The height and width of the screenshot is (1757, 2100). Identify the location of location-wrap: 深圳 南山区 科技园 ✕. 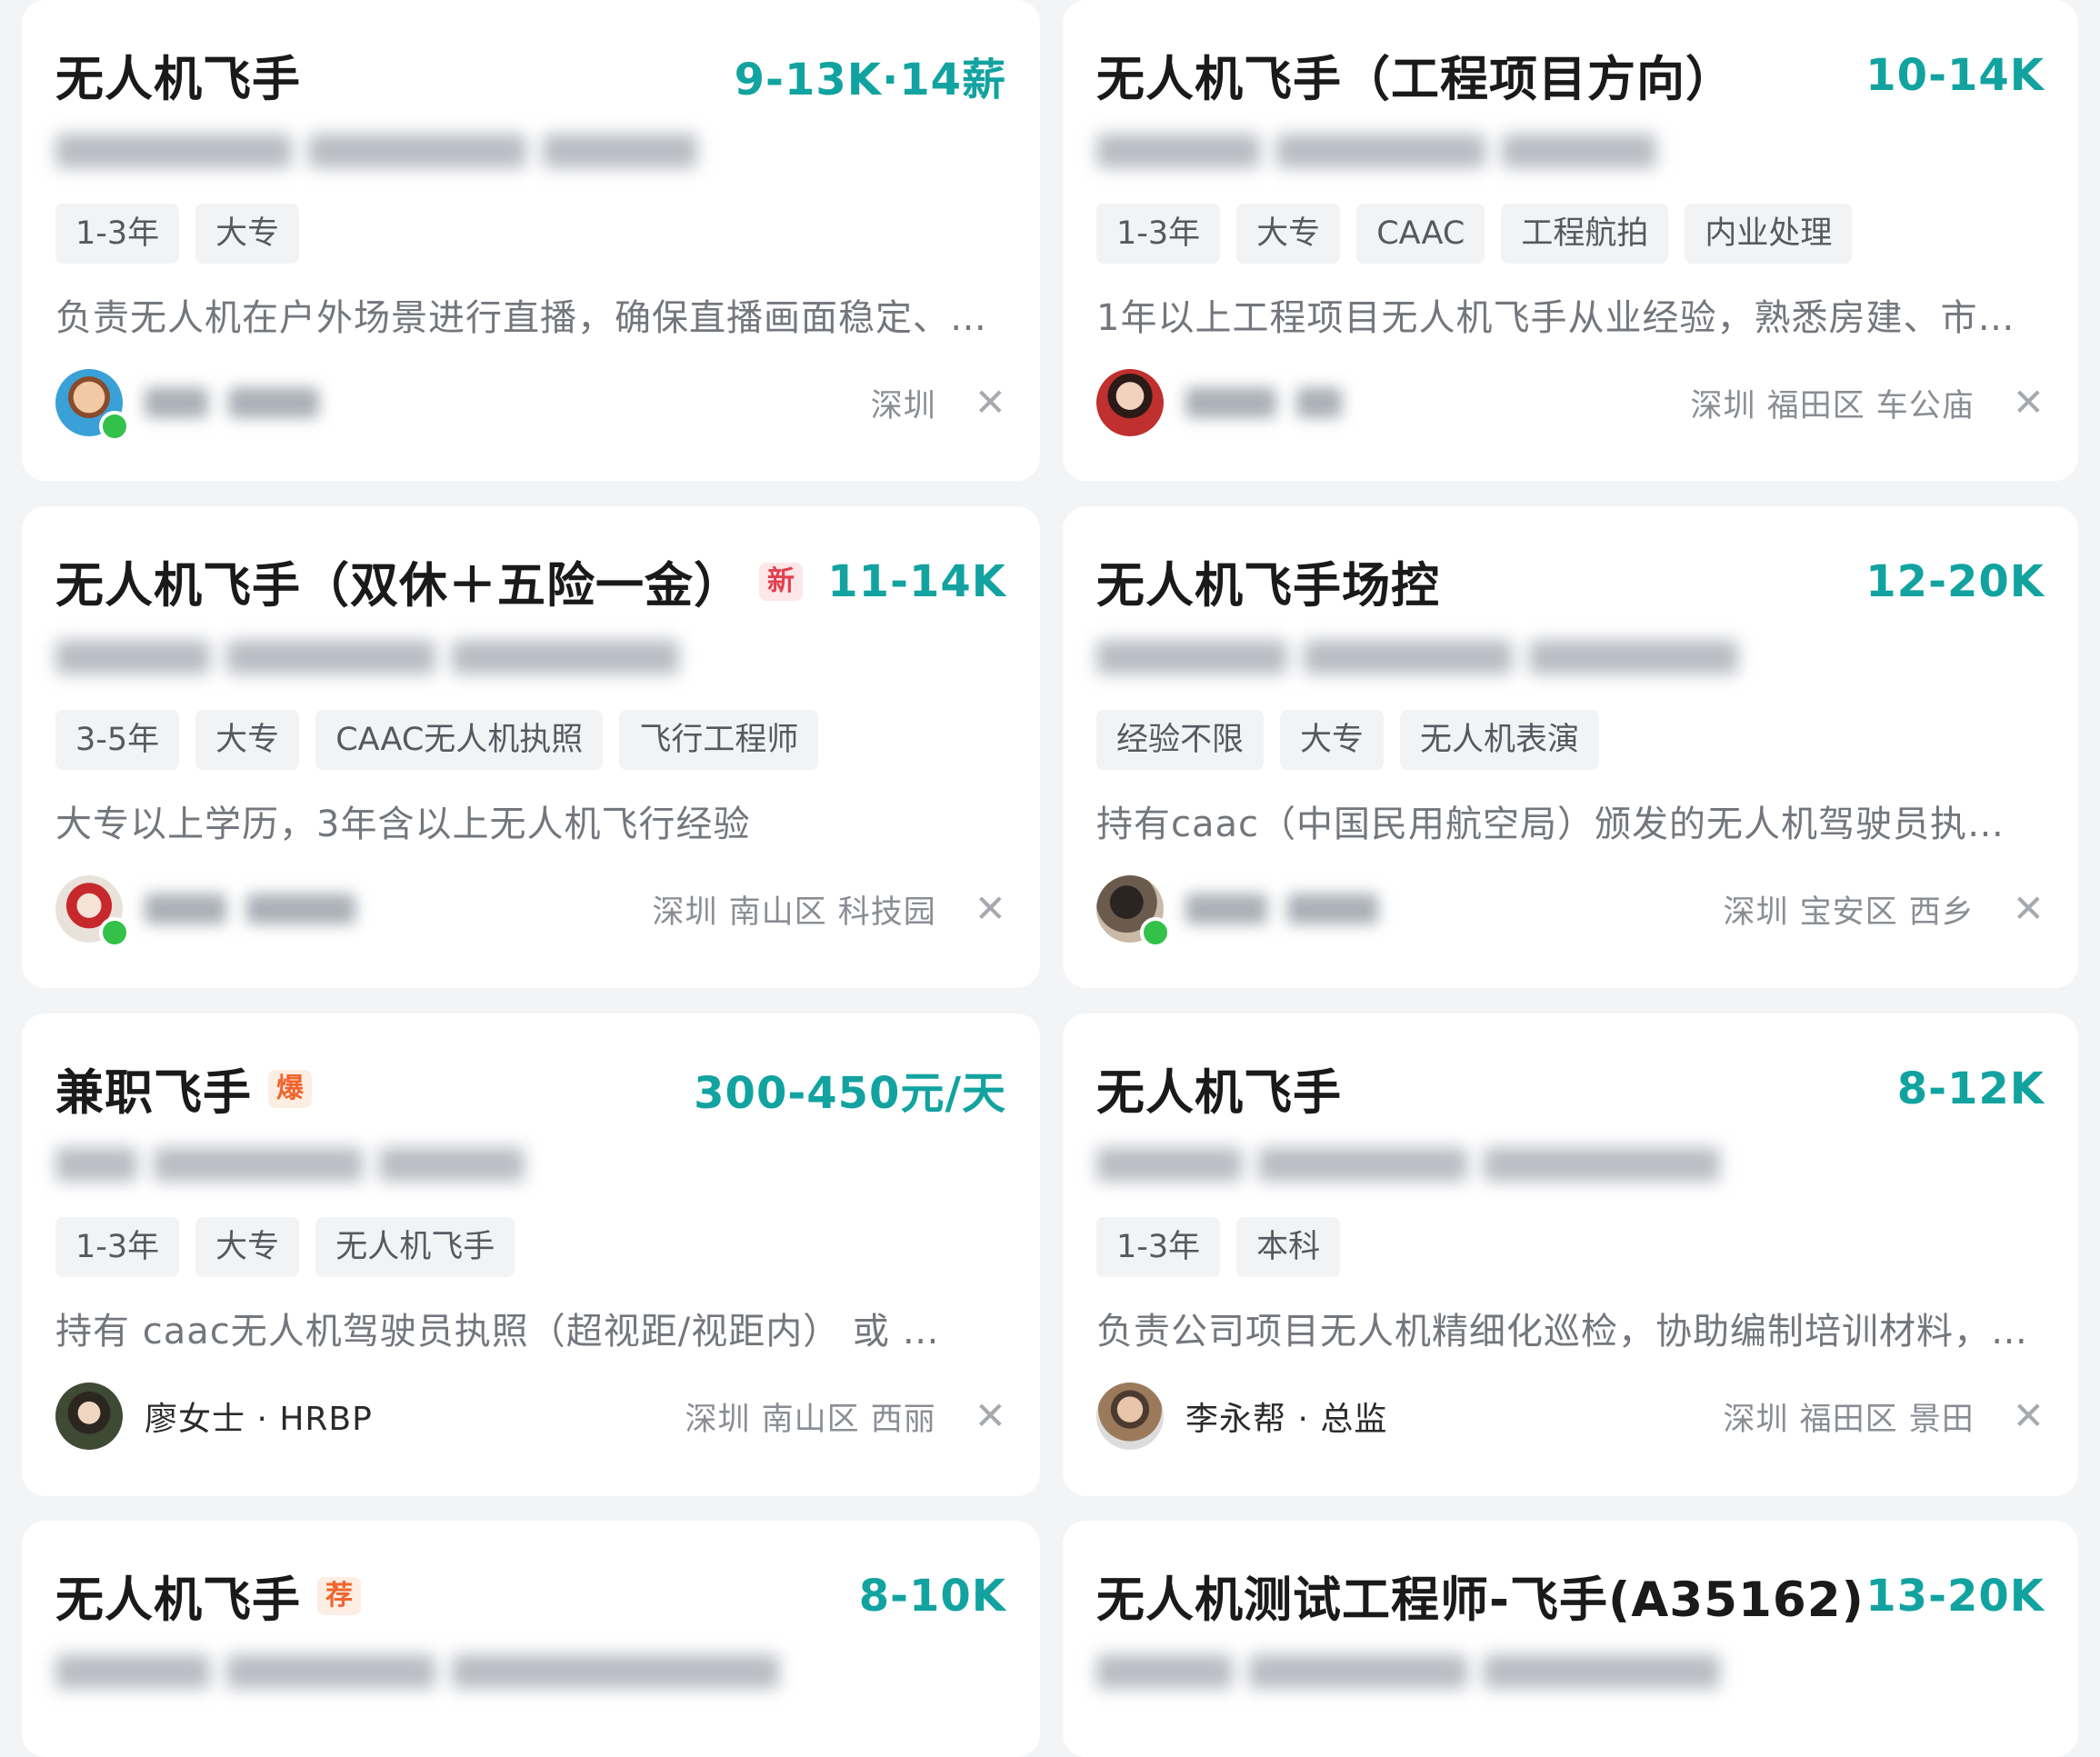
(829, 909).